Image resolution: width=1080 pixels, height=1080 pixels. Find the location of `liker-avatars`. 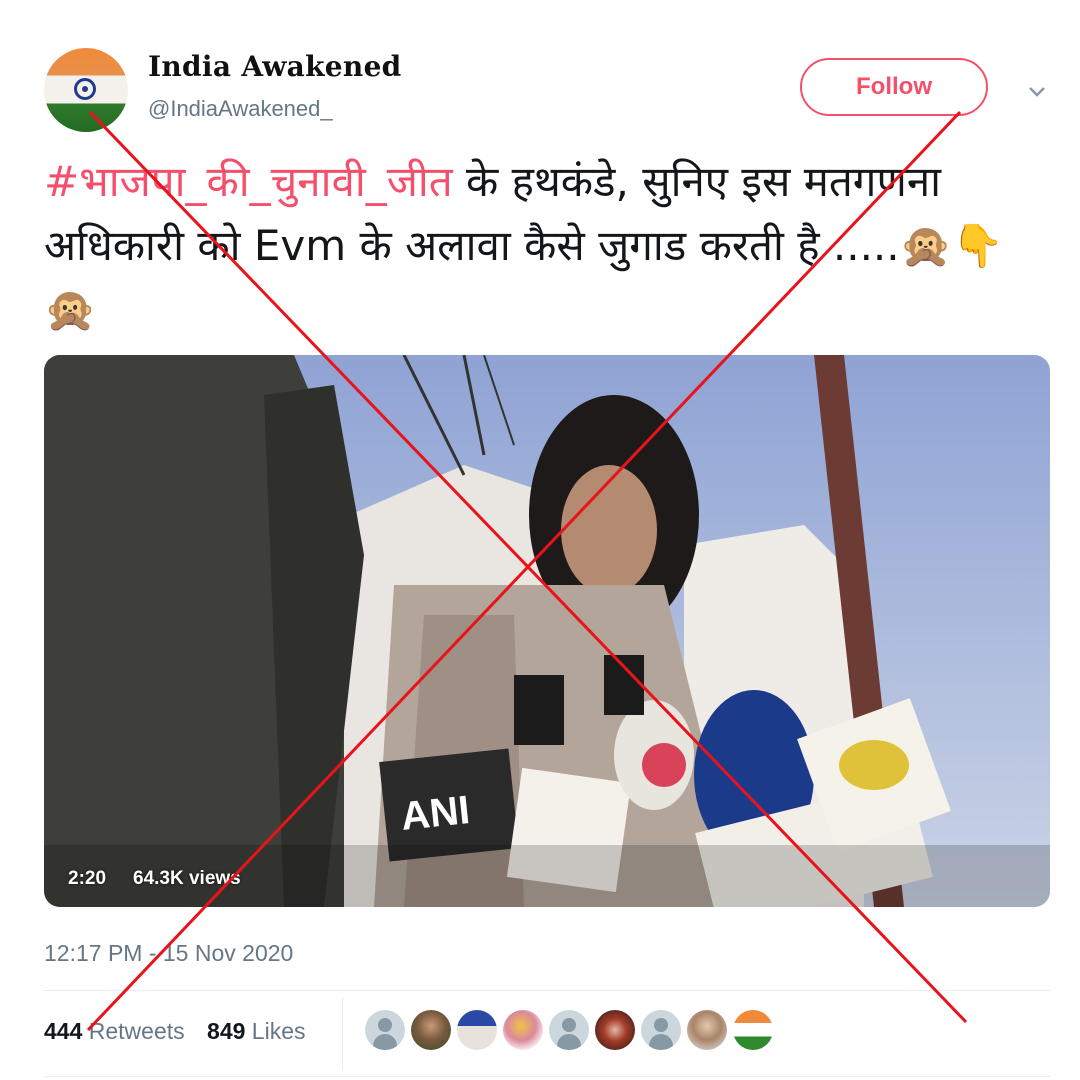

liker-avatars is located at coordinates (569, 1030).